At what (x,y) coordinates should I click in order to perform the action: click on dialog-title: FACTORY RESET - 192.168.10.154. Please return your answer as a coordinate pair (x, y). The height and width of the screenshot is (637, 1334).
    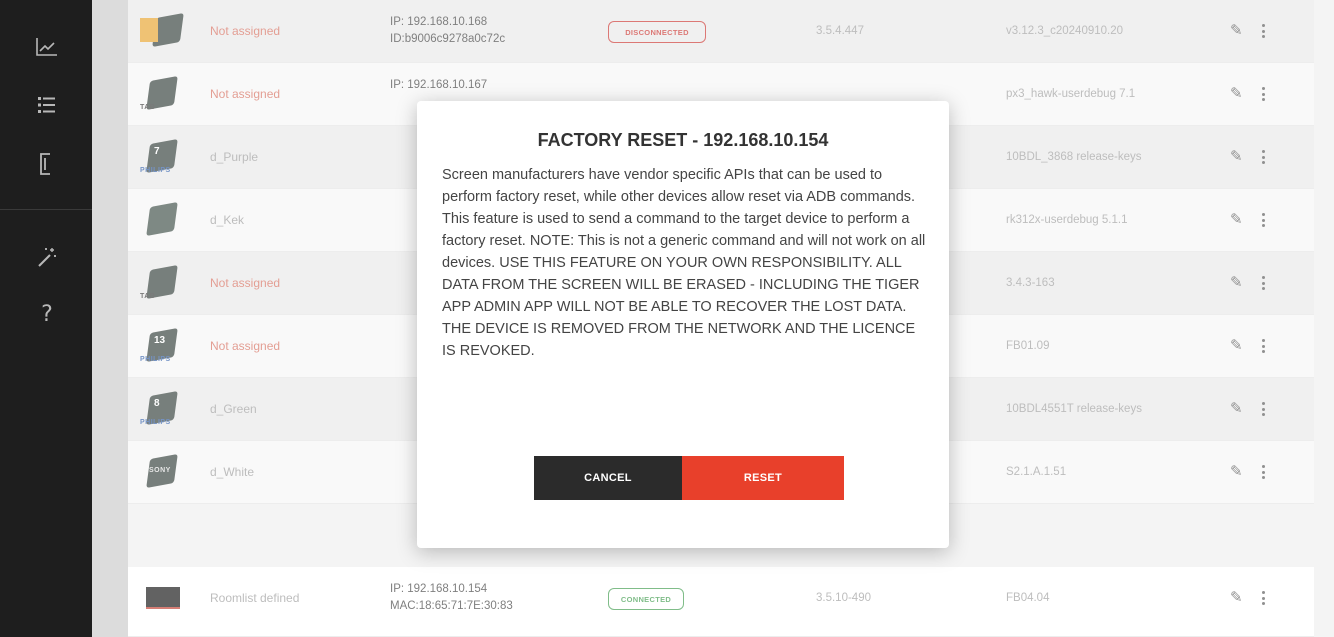
    Looking at the image, I should click on (683, 140).